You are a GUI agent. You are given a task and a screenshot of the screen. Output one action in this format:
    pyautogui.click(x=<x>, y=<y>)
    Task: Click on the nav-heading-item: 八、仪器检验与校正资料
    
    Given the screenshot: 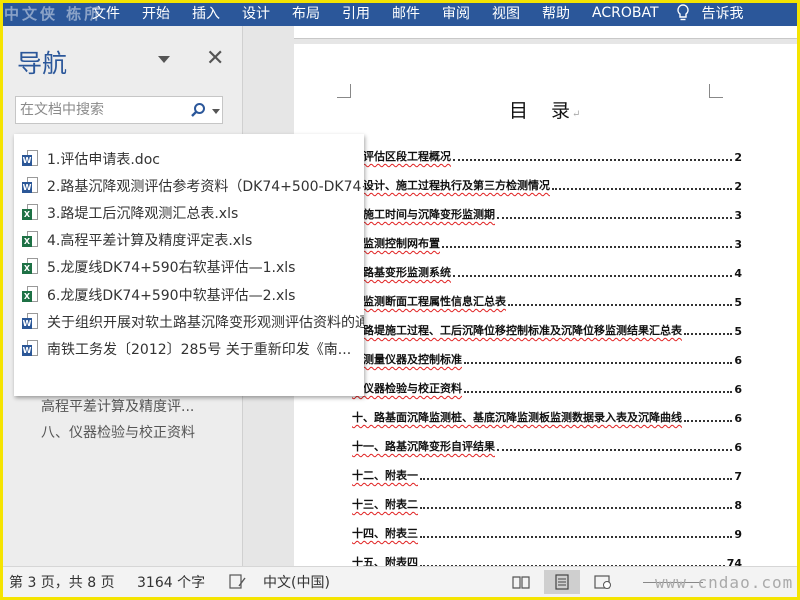 What is the action you would take?
    pyautogui.click(x=118, y=432)
    